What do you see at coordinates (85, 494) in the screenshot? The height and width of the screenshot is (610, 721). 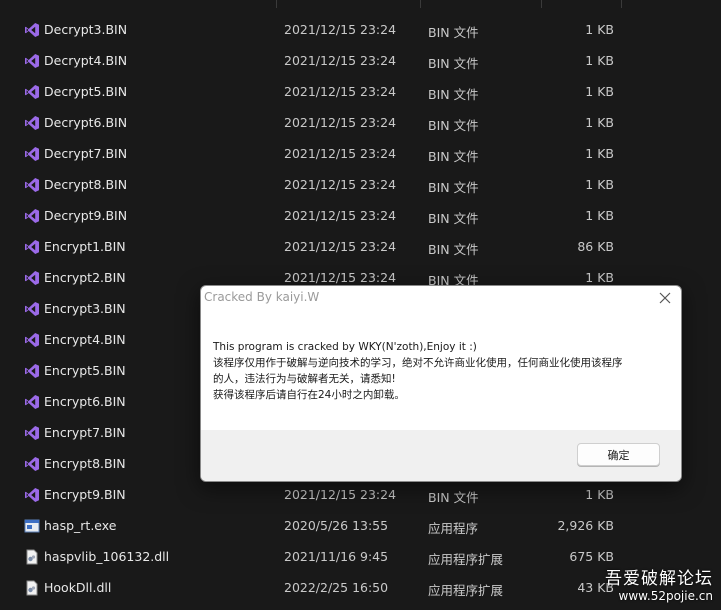 I see `file-name: Encrypt9.BIN` at bounding box center [85, 494].